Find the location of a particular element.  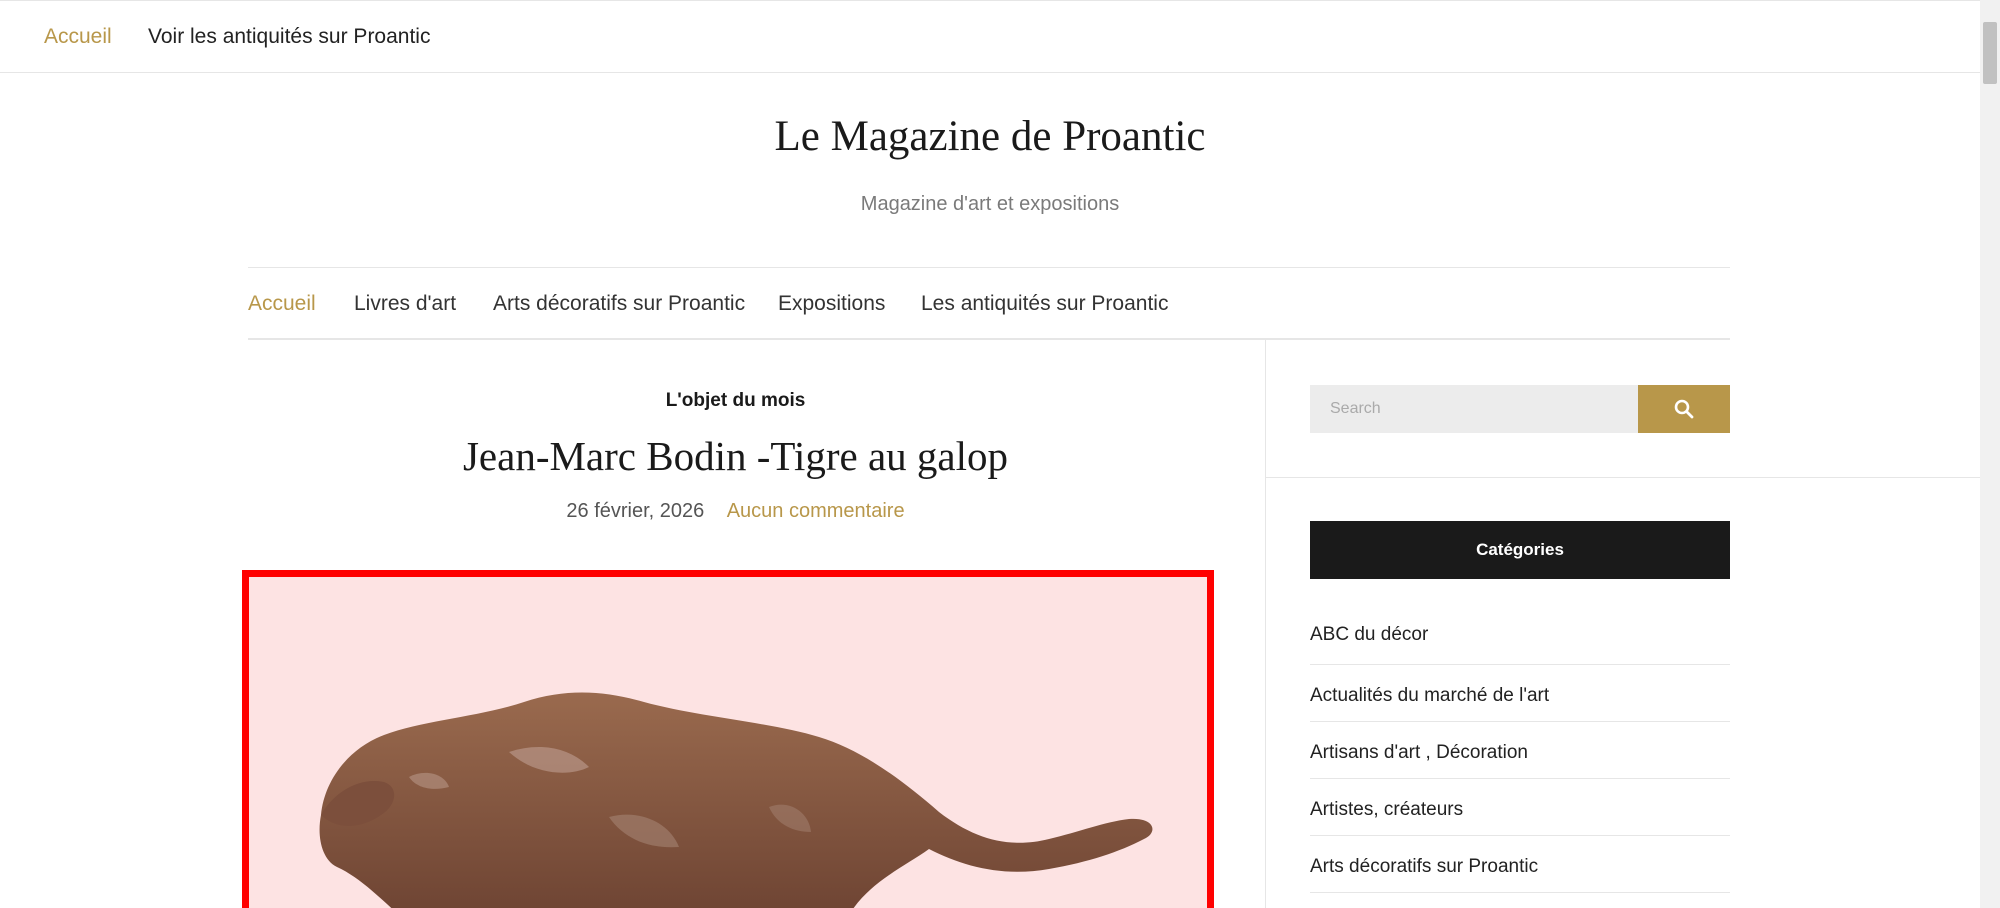

top-bar: Accueil Voir les antiquités sur Proantic is located at coordinates (990, 36).